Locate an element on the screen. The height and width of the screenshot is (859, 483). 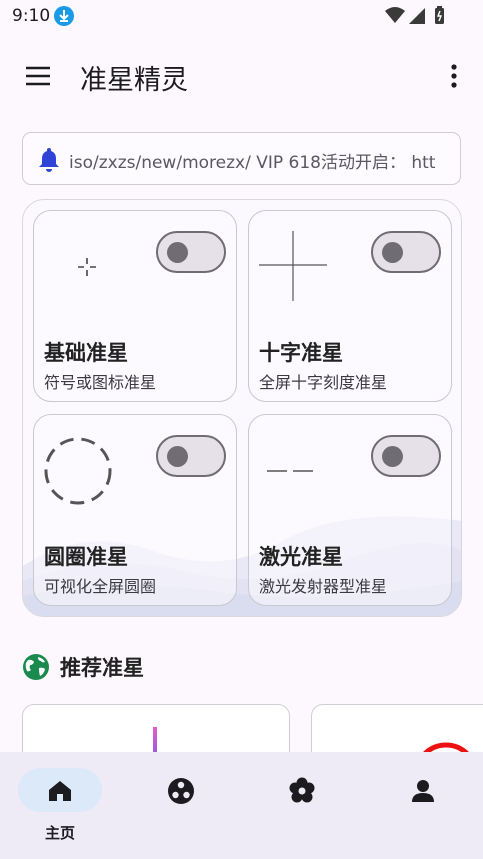
home-icon is located at coordinates (60, 791).